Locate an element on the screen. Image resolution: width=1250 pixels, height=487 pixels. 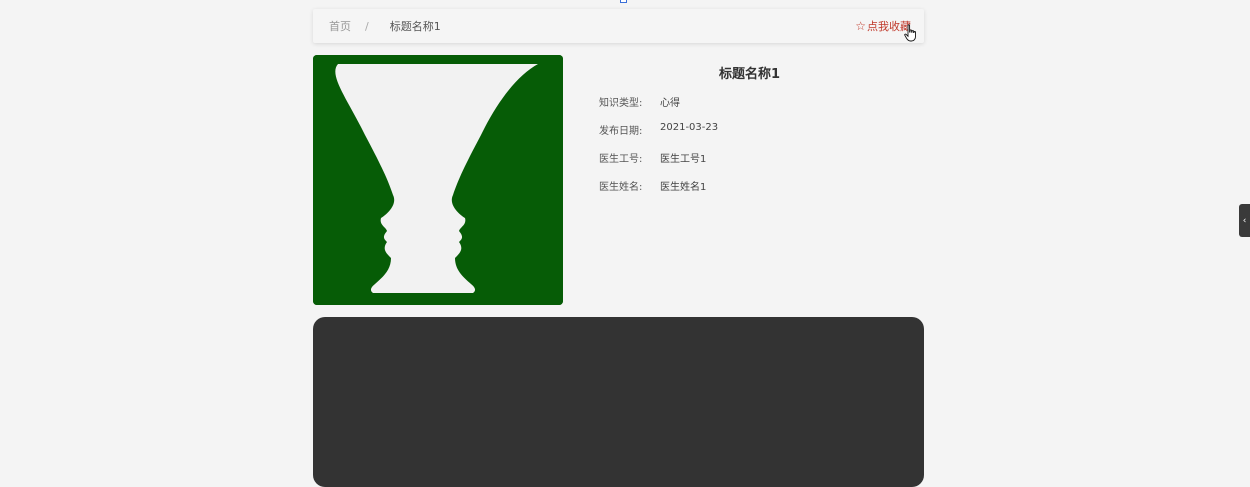
hand-cursor-icon is located at coordinates (910, 33).